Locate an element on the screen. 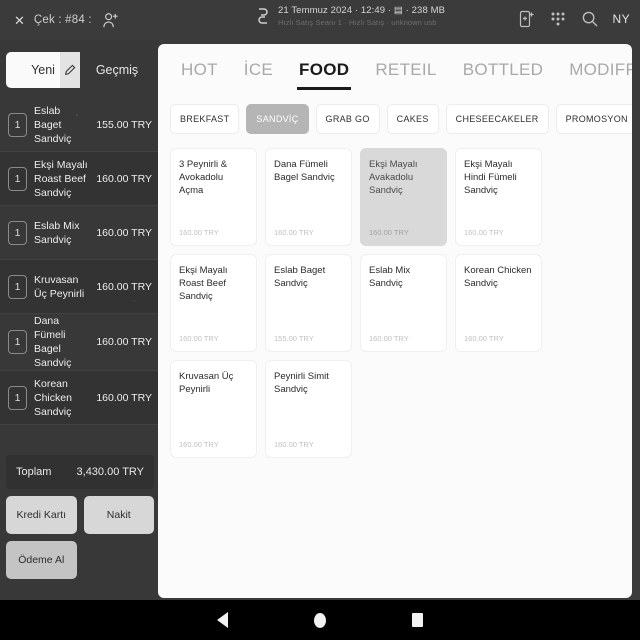 This screenshot has width=640, height=640. tab-new: Yeni is located at coordinates (43, 70).